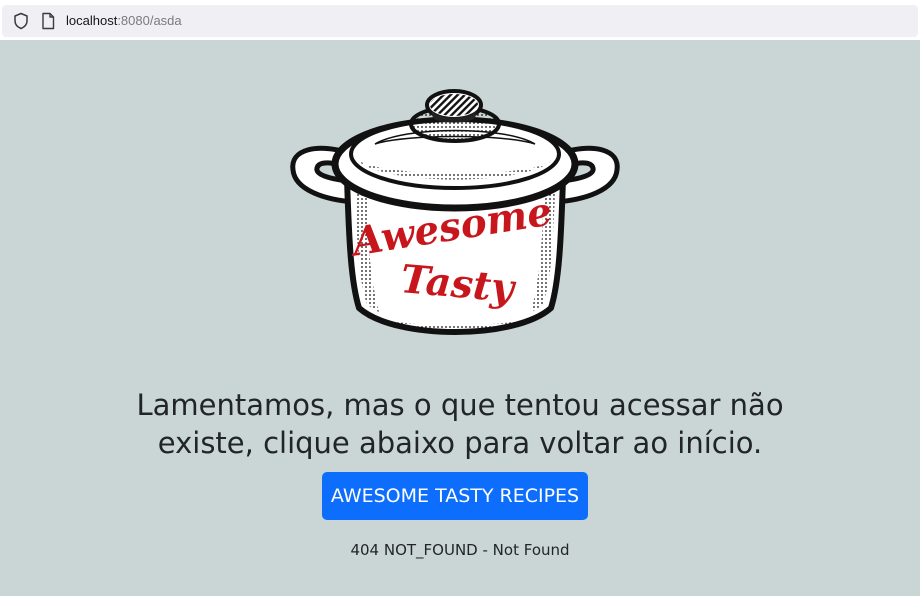 The image size is (920, 596). Describe the element at coordinates (455, 212) in the screenshot. I see `awesome-tasty-logo: Awesome Tasty` at that location.